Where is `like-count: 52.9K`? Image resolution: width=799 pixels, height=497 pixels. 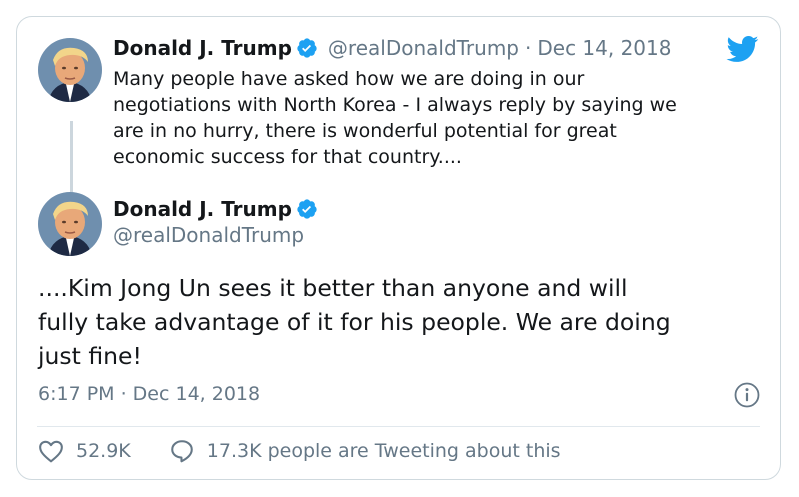 like-count: 52.9K is located at coordinates (103, 451).